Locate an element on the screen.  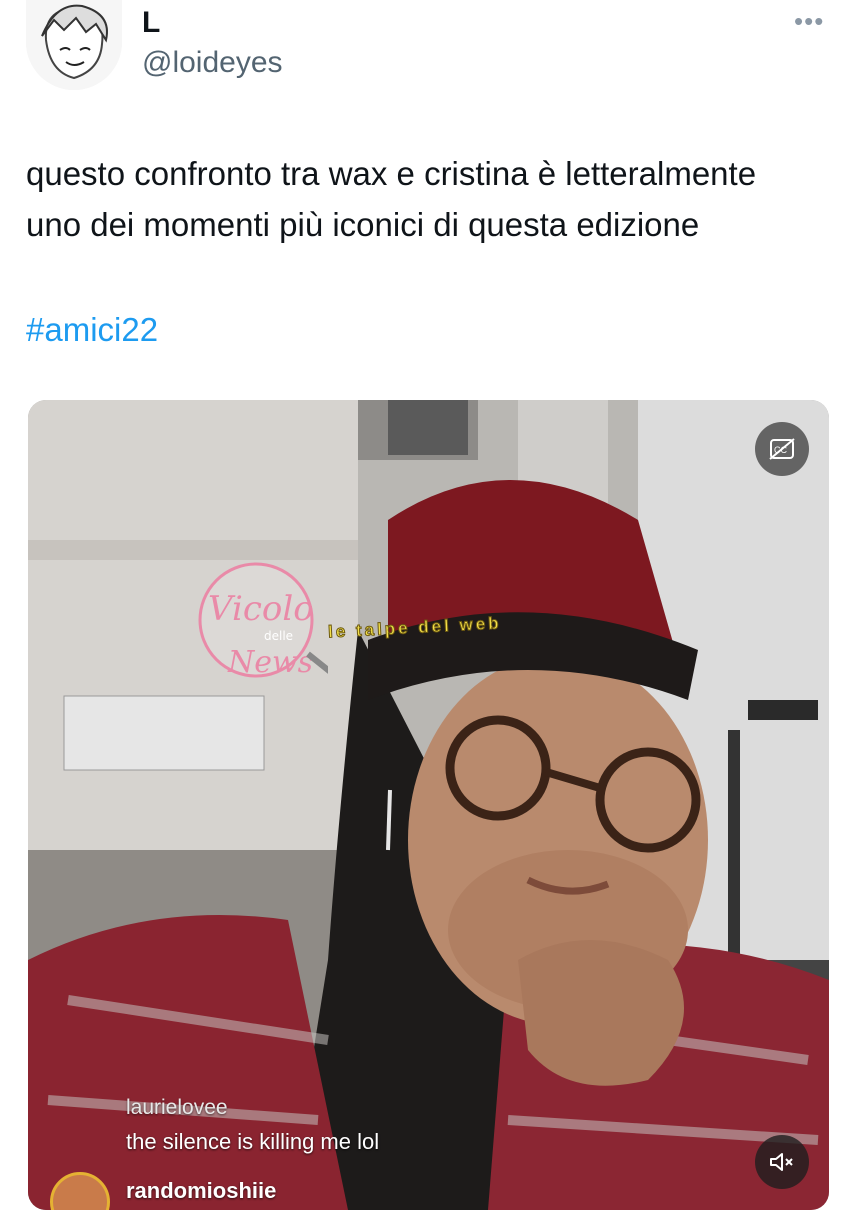
user-handle: @loideyes is located at coordinates (212, 63).